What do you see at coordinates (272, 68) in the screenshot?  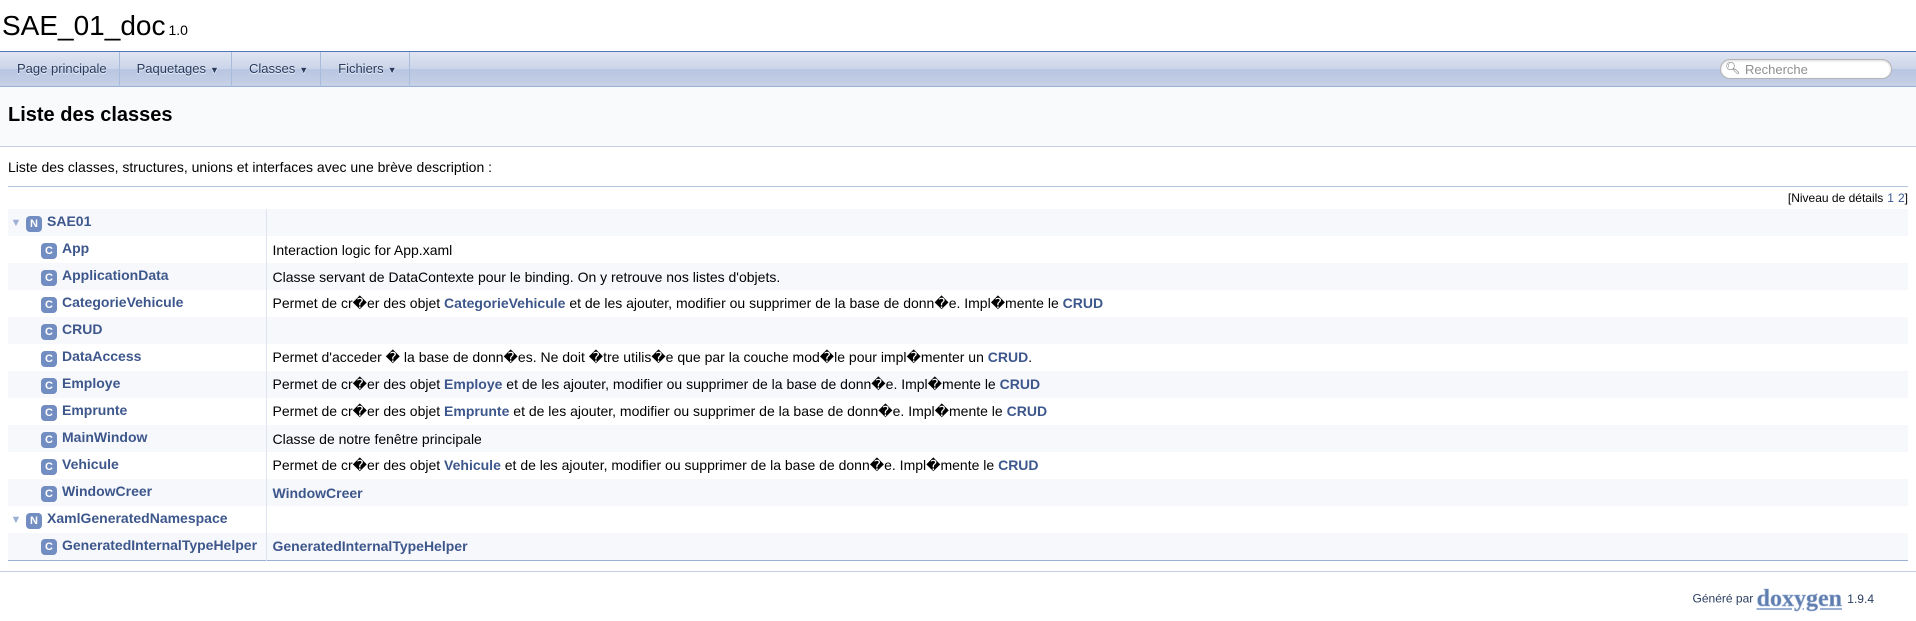 I see `nav-item-label: Classes` at bounding box center [272, 68].